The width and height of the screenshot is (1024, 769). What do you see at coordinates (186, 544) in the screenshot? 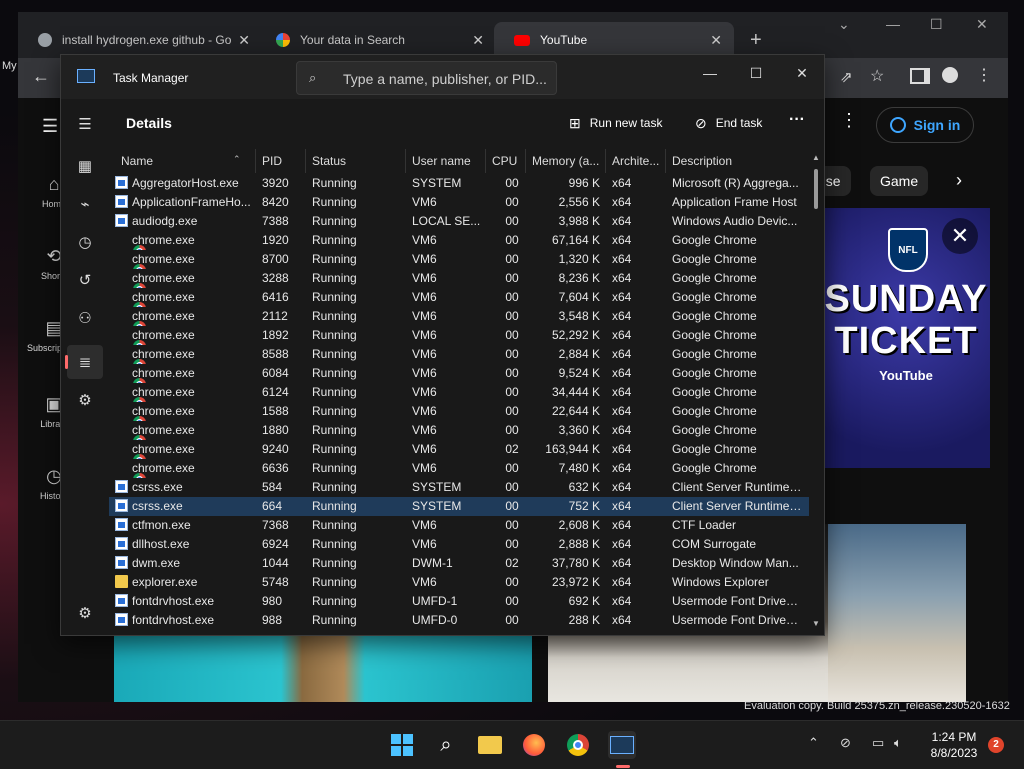
I see `process-name: dllhost.exe` at bounding box center [186, 544].